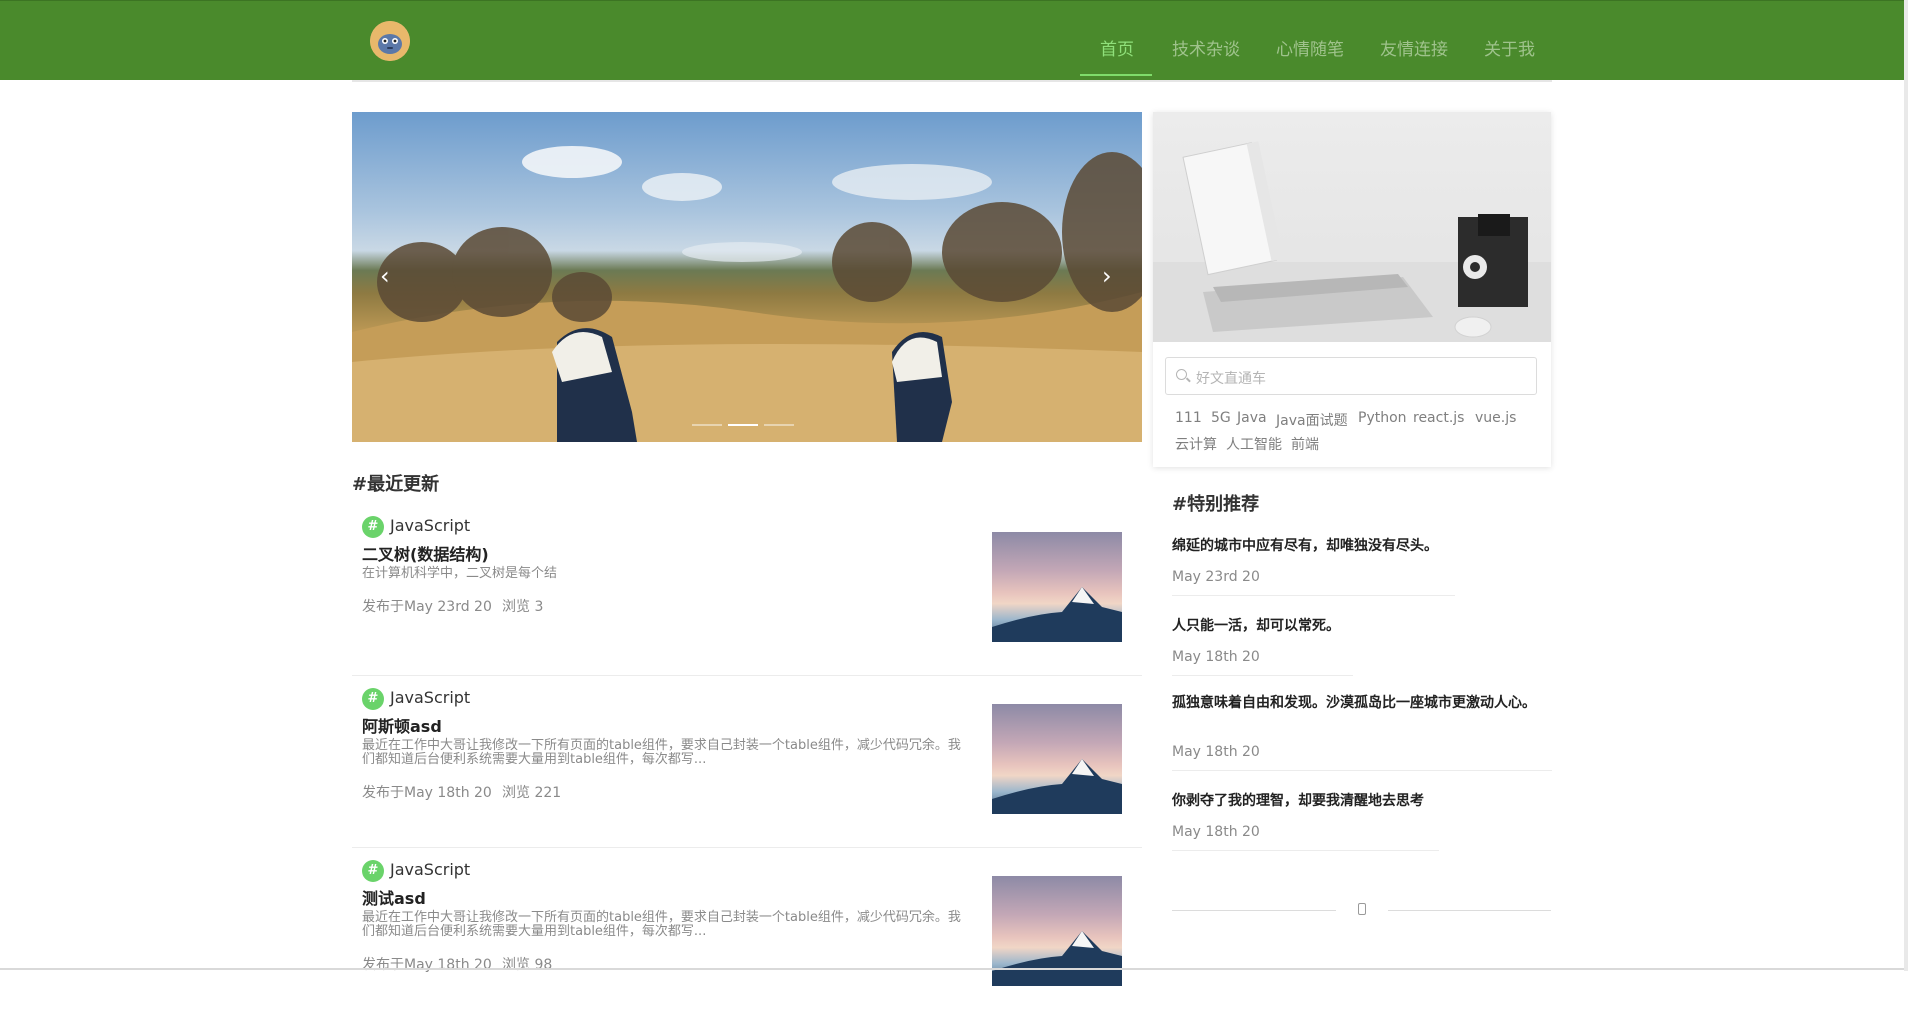  Describe the element at coordinates (394, 897) in the screenshot. I see `article-title: 测试asd` at that location.